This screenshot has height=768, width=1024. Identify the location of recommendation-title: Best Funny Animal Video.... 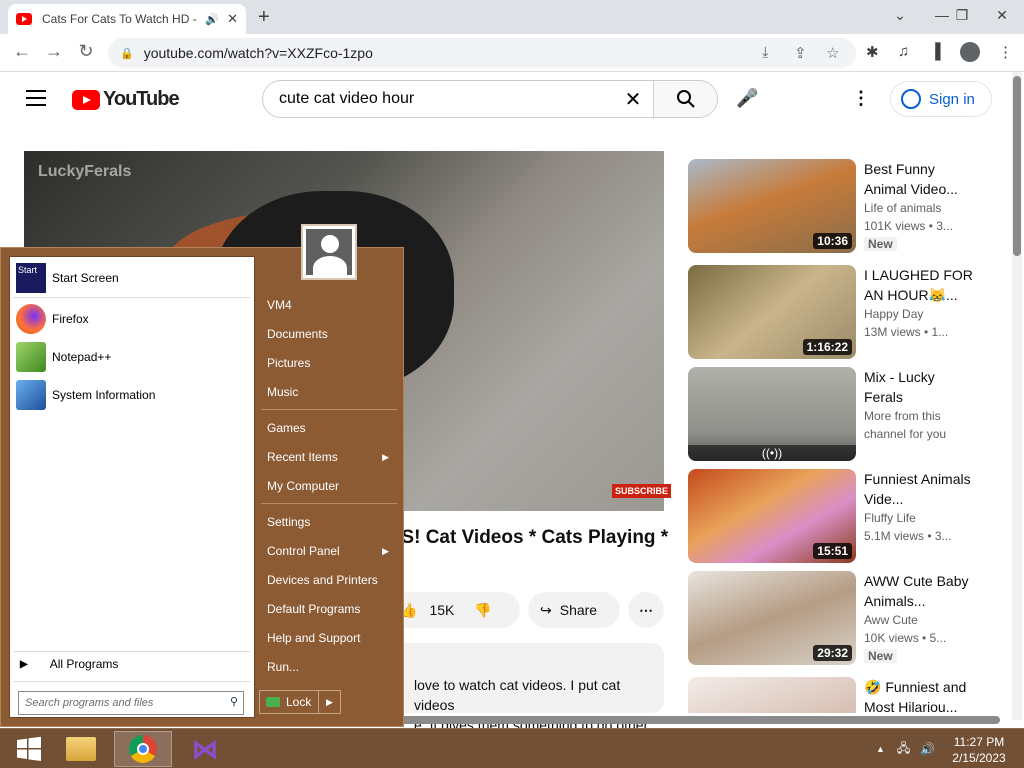
(919, 179).